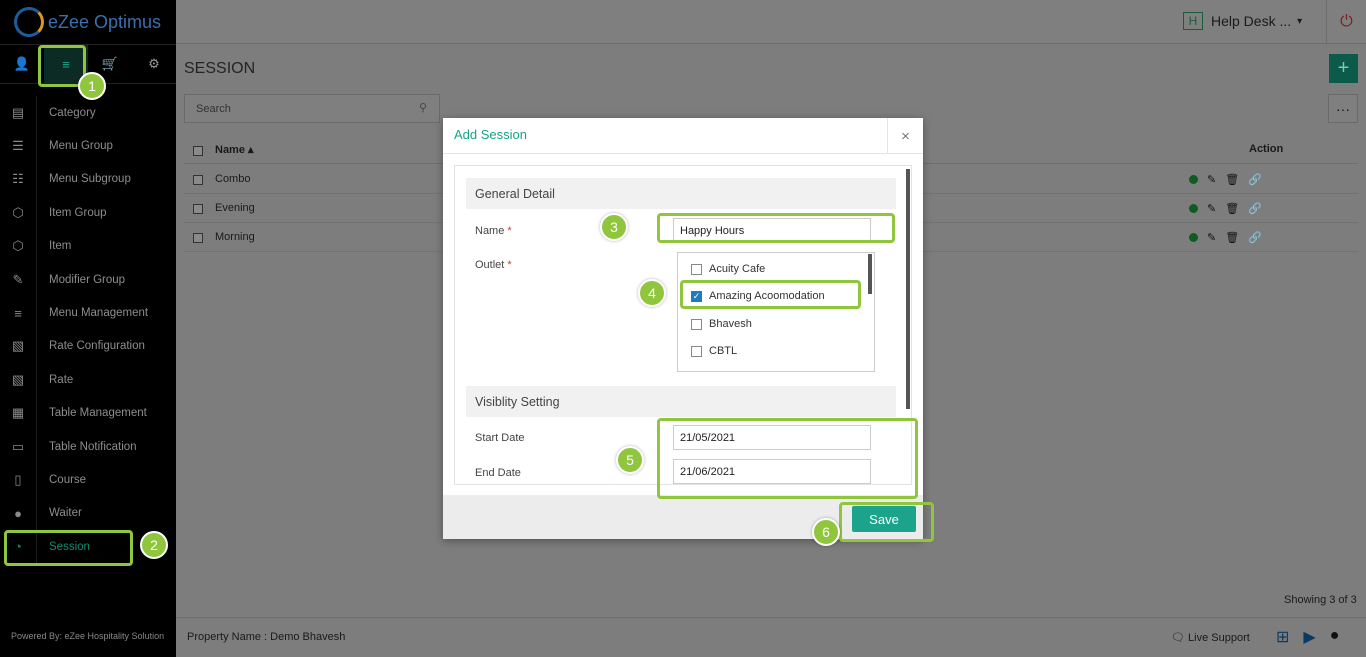 The width and height of the screenshot is (1366, 657). What do you see at coordinates (88, 113) in the screenshot?
I see `sidebar-item-category: ▤ Category` at bounding box center [88, 113].